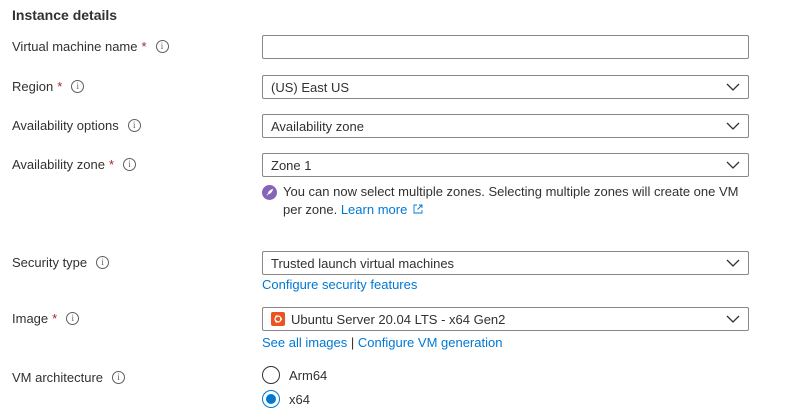  Describe the element at coordinates (317, 126) in the screenshot. I see `availability-options-value: Availability zone` at that location.